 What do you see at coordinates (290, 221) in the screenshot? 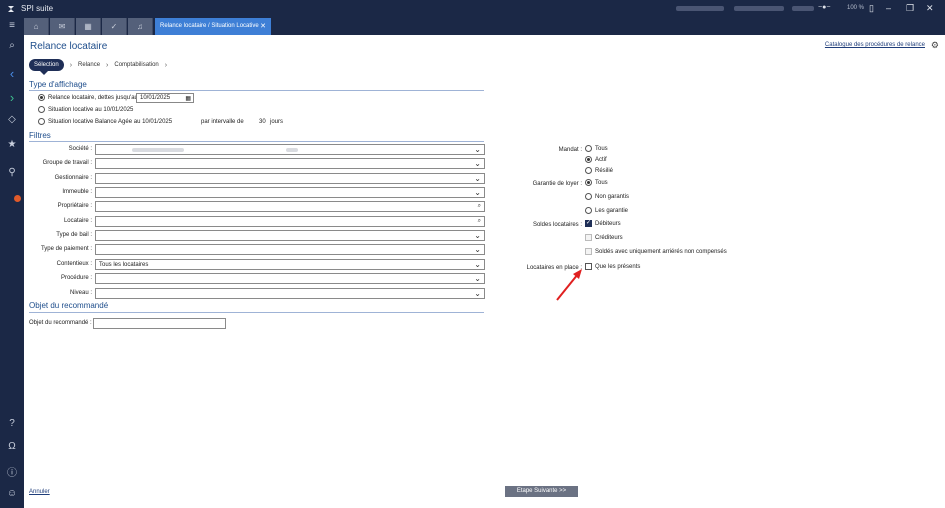
I see `locataire-search: ⌕` at bounding box center [290, 221].